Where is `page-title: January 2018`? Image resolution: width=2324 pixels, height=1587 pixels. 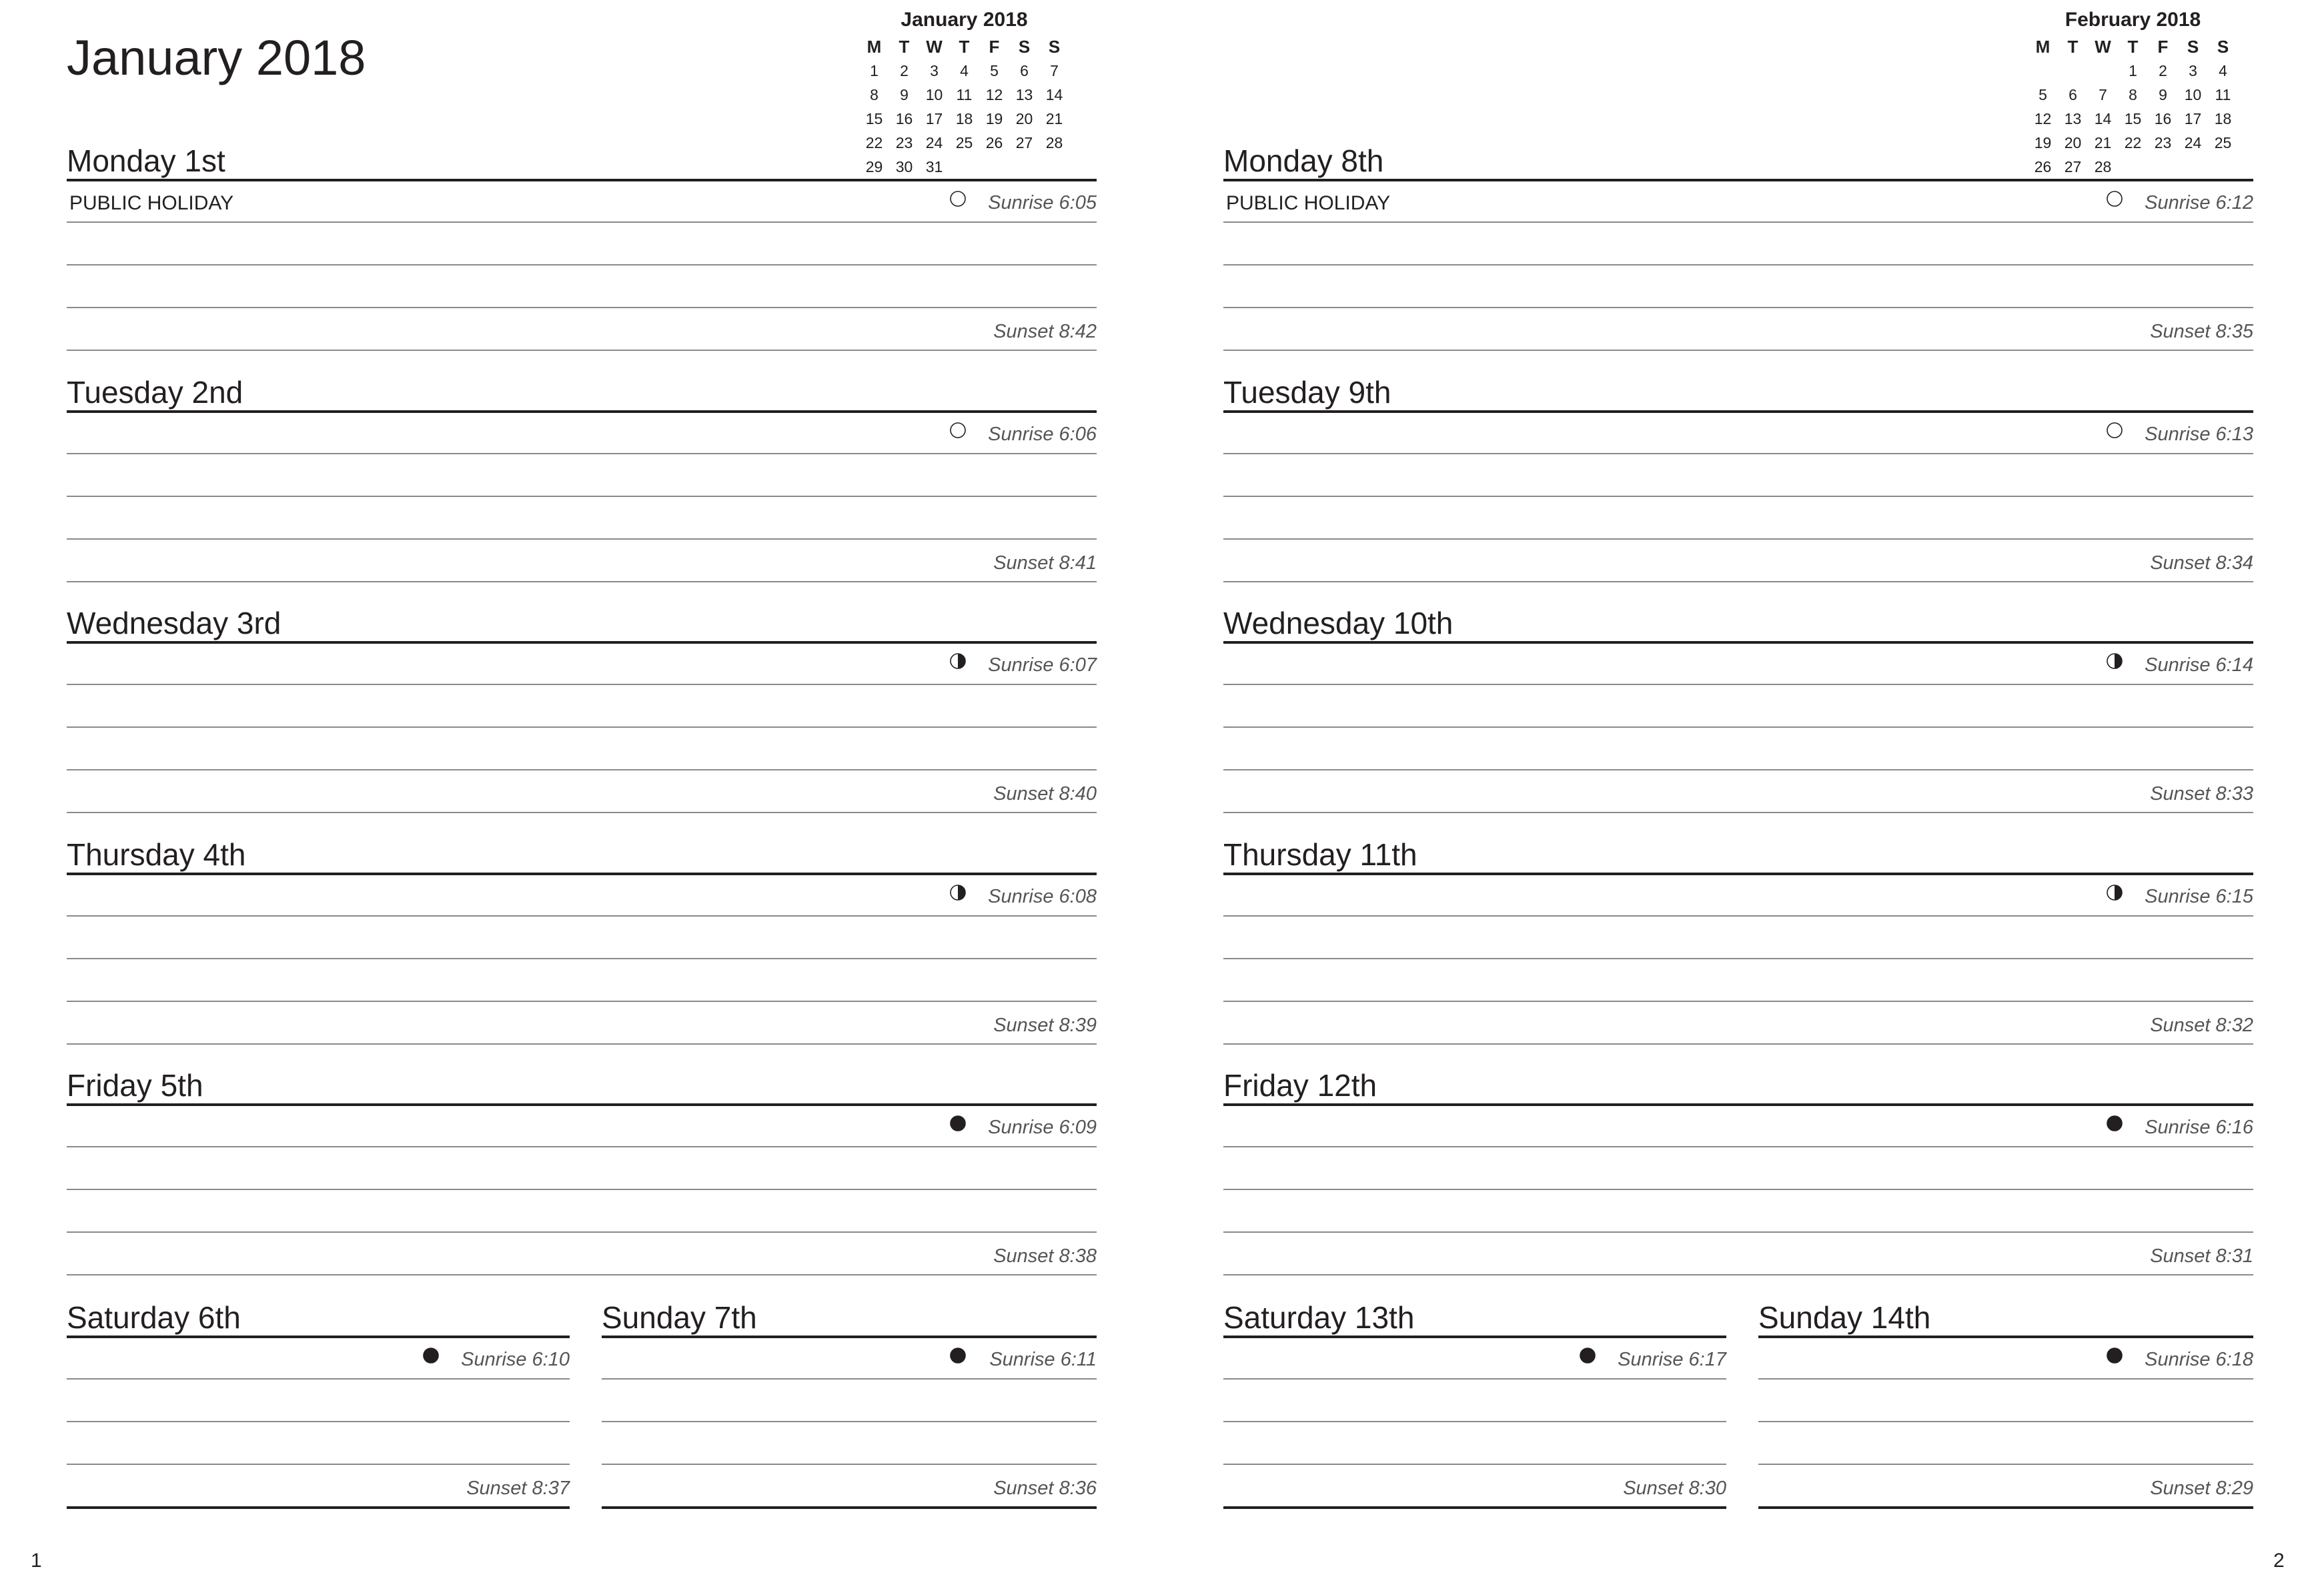
page-title: January 2018 is located at coordinates (216, 58).